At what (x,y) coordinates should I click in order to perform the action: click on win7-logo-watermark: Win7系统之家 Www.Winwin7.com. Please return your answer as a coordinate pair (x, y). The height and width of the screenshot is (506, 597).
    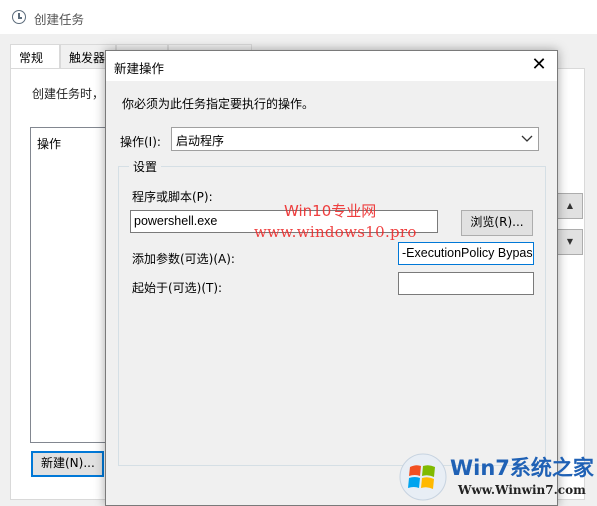
    Looking at the image, I should click on (496, 477).